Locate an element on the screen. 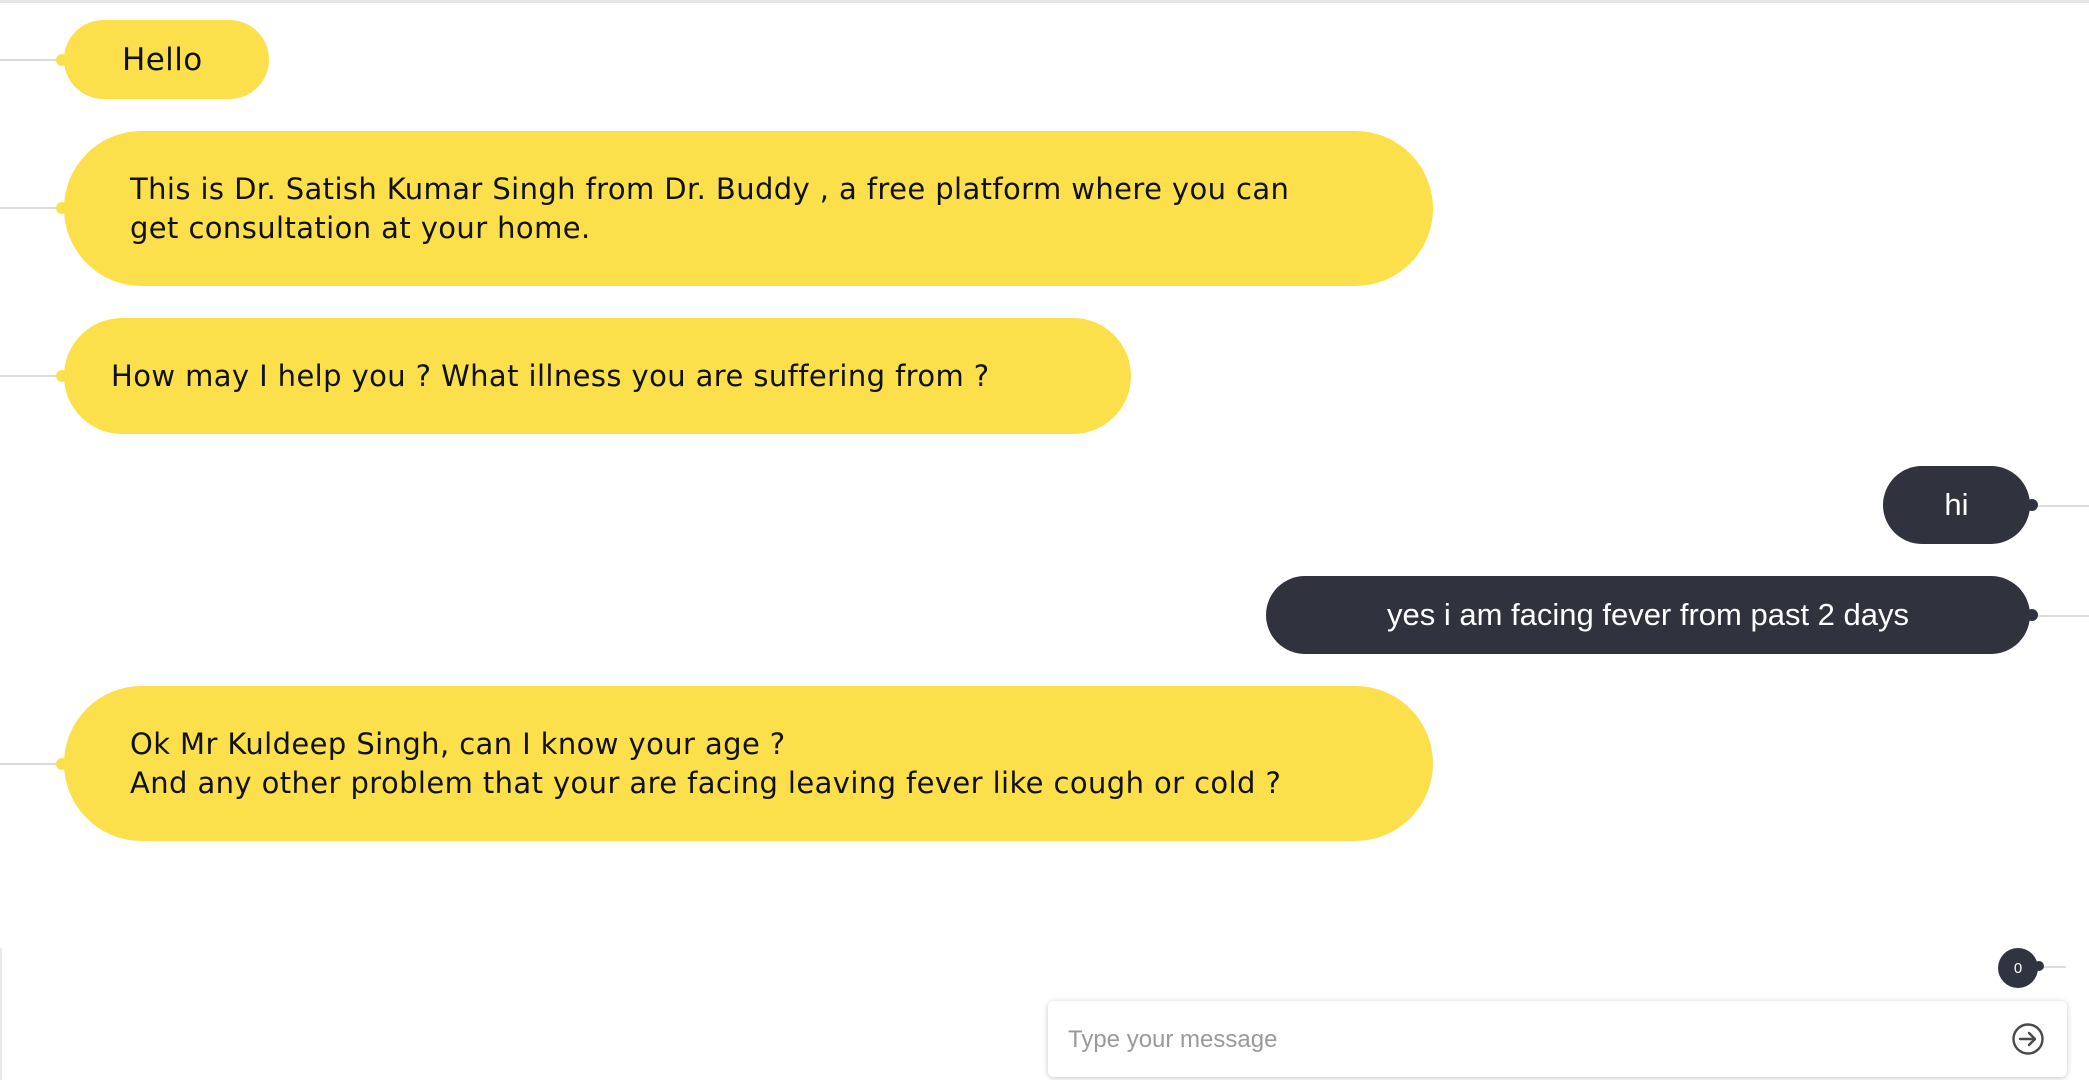  arrow-circle-right-icon is located at coordinates (2028, 1039).